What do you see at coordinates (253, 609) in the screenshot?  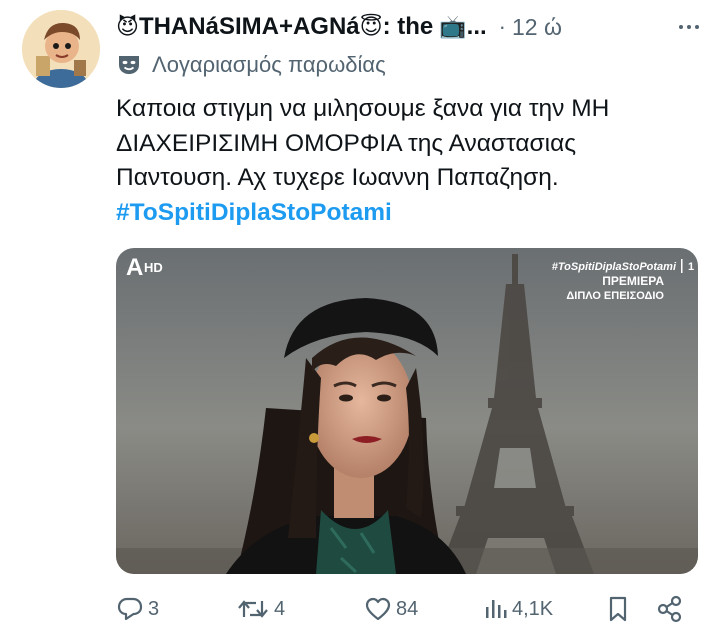 I see `repost-icon` at bounding box center [253, 609].